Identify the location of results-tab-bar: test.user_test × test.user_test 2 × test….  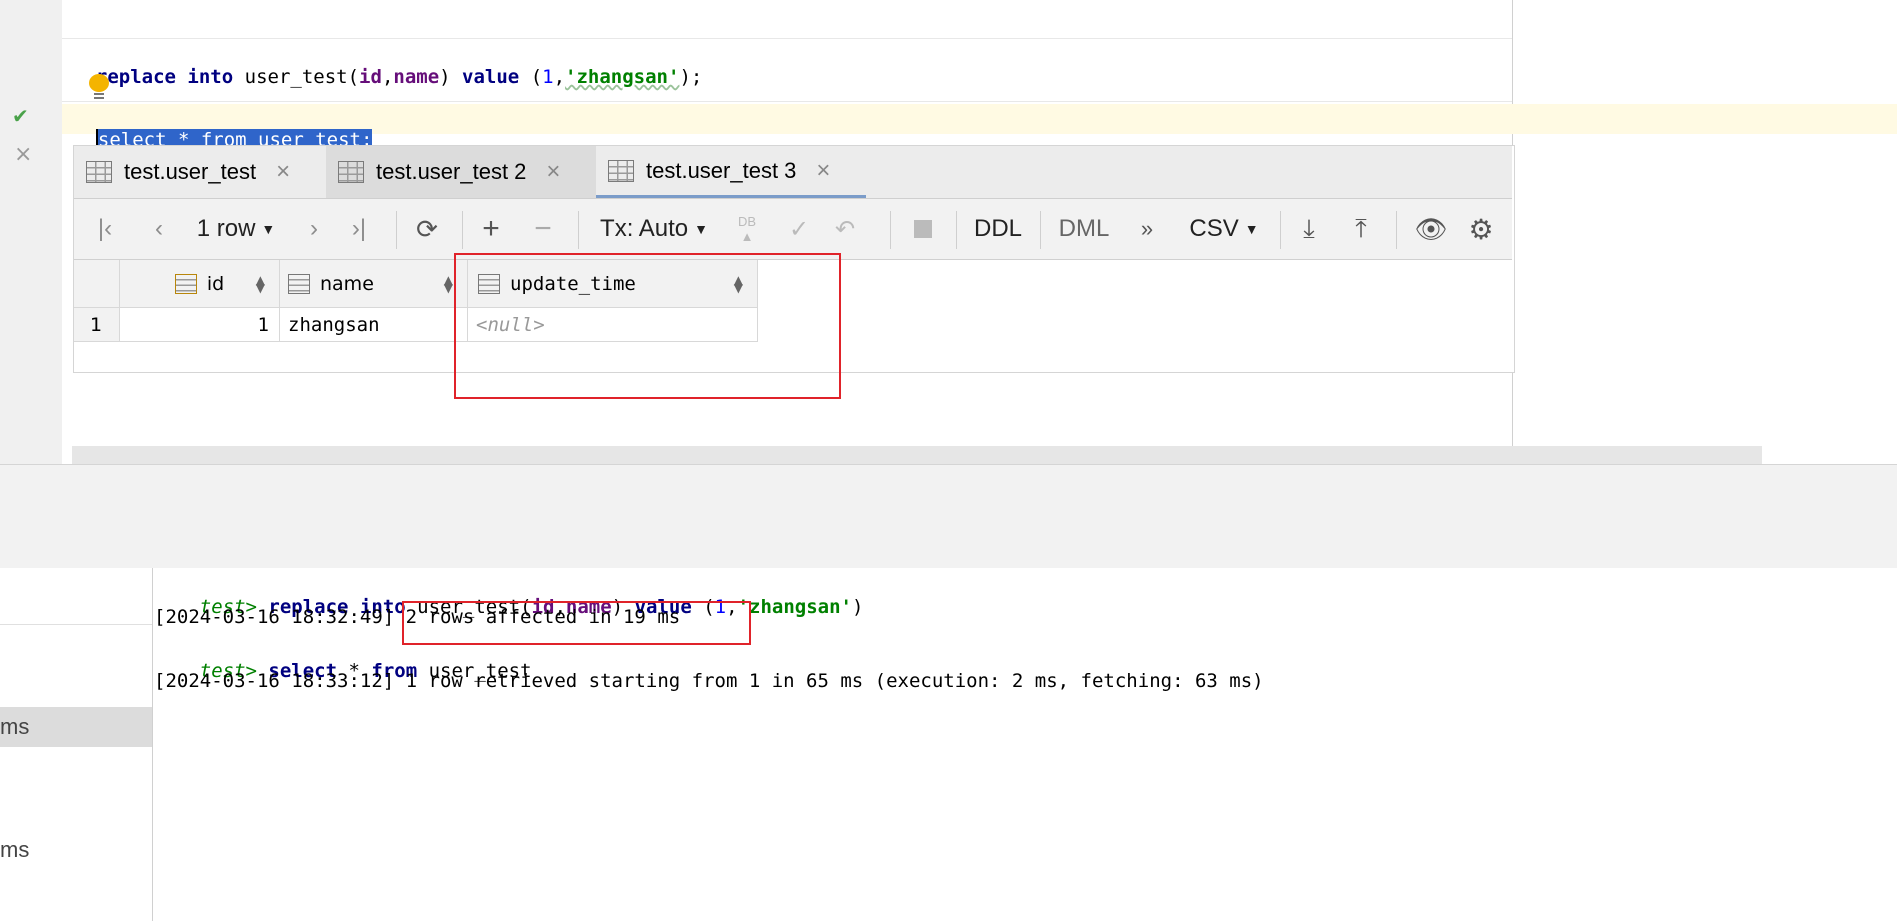
(793, 172).